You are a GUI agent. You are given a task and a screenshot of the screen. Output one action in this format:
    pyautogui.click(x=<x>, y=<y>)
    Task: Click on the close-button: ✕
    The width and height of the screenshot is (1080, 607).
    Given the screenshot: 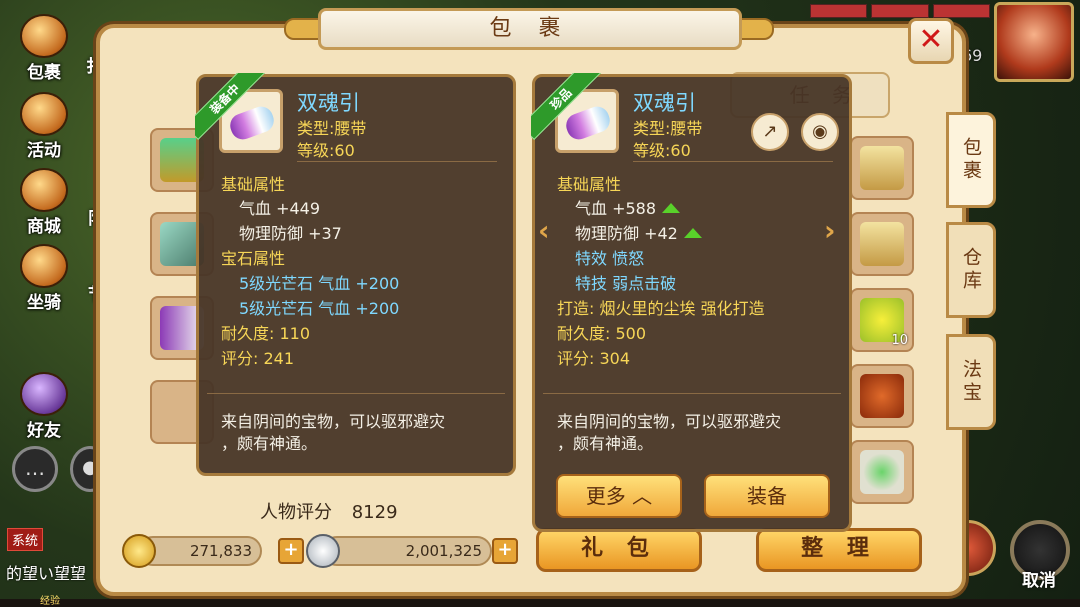 What is the action you would take?
    pyautogui.click(x=931, y=41)
    